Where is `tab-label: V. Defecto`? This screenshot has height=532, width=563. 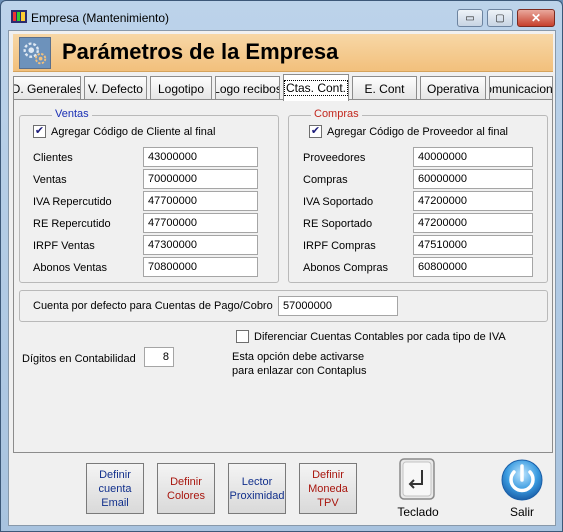
tab-label: V. Defecto is located at coordinates (115, 88).